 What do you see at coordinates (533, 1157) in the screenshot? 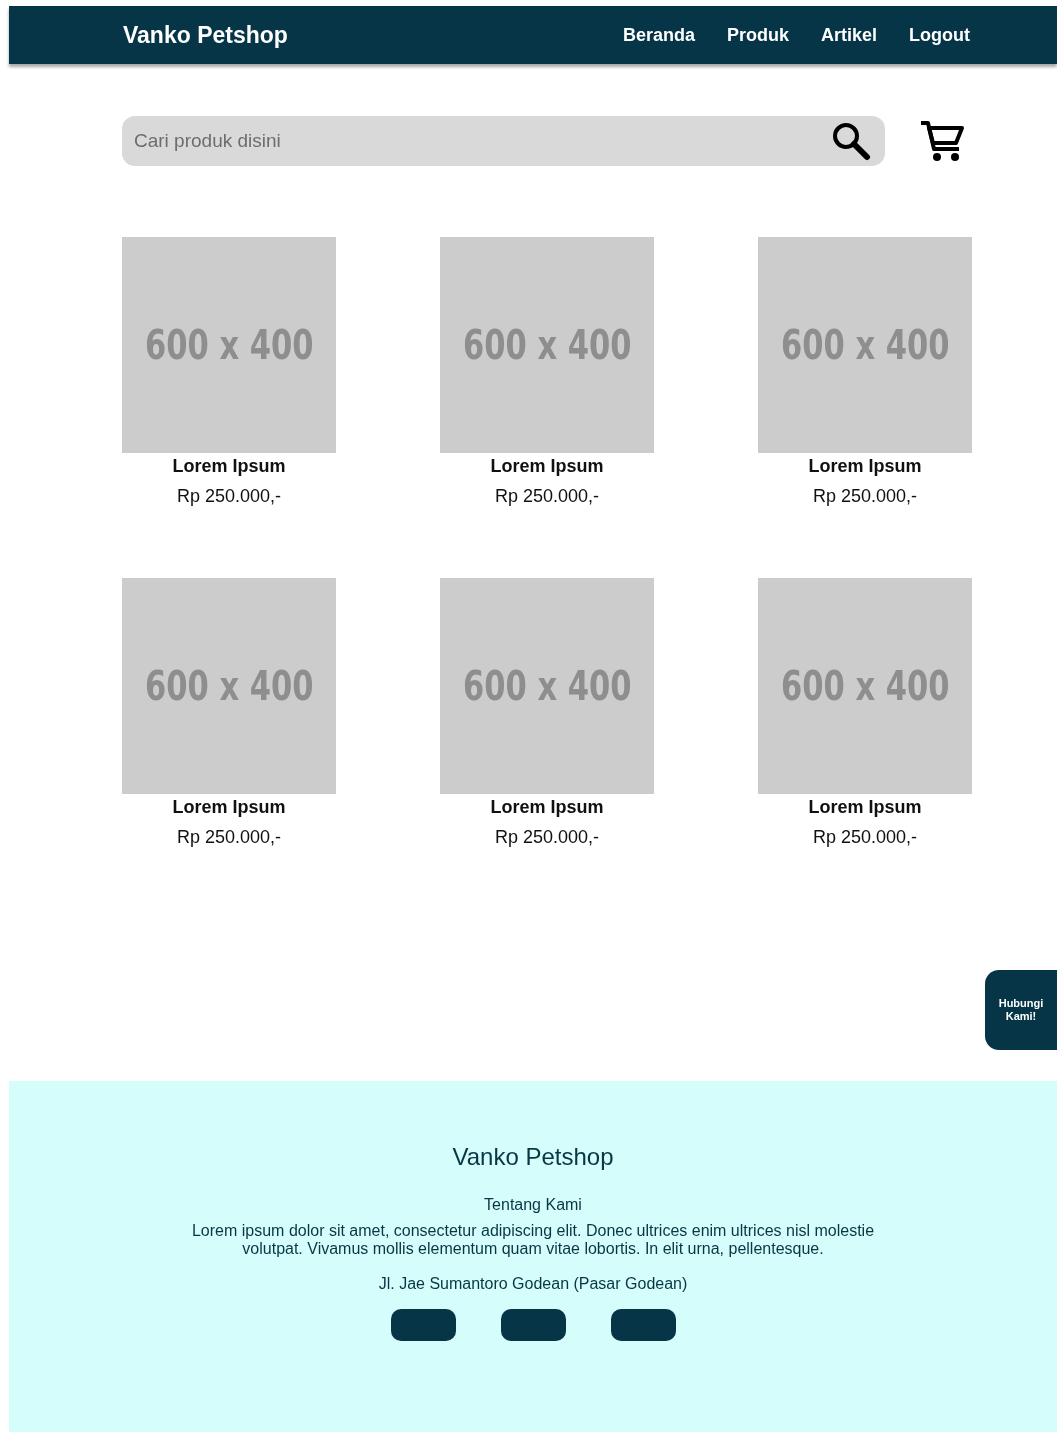
I see `footer-title: Vanko Petshop` at bounding box center [533, 1157].